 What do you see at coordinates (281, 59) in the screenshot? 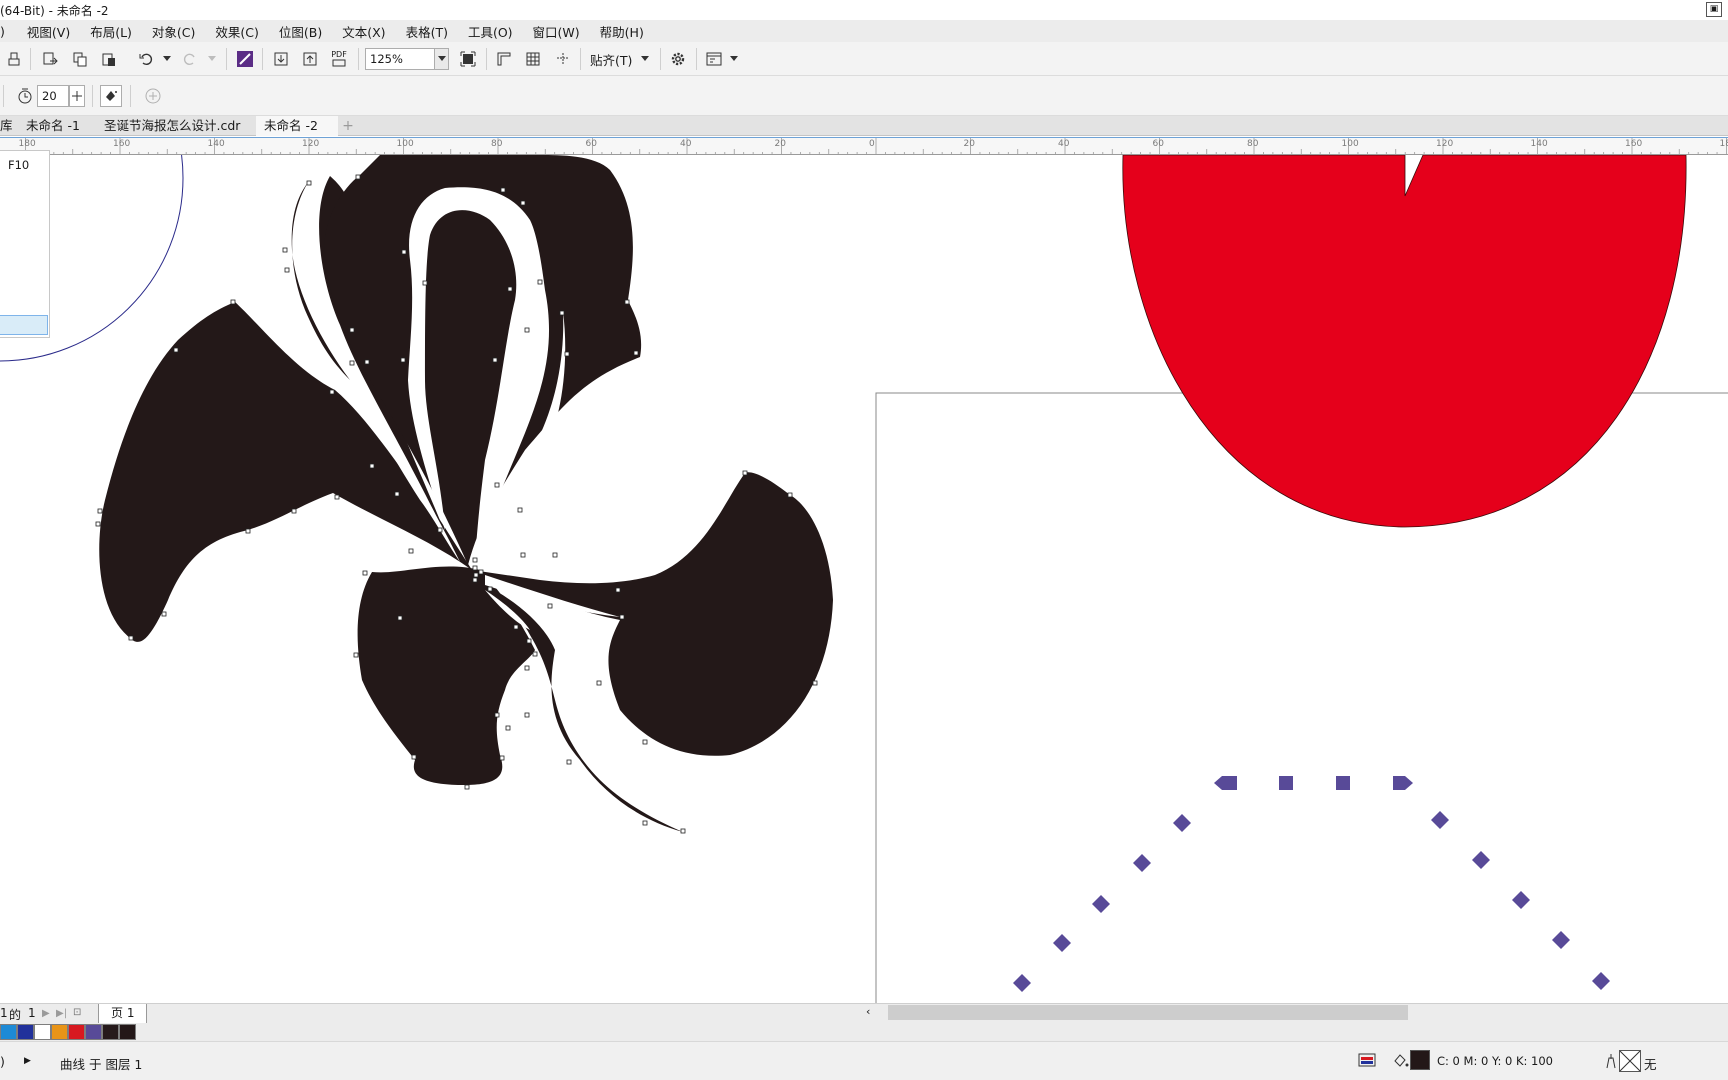
I see `import-file-icon` at bounding box center [281, 59].